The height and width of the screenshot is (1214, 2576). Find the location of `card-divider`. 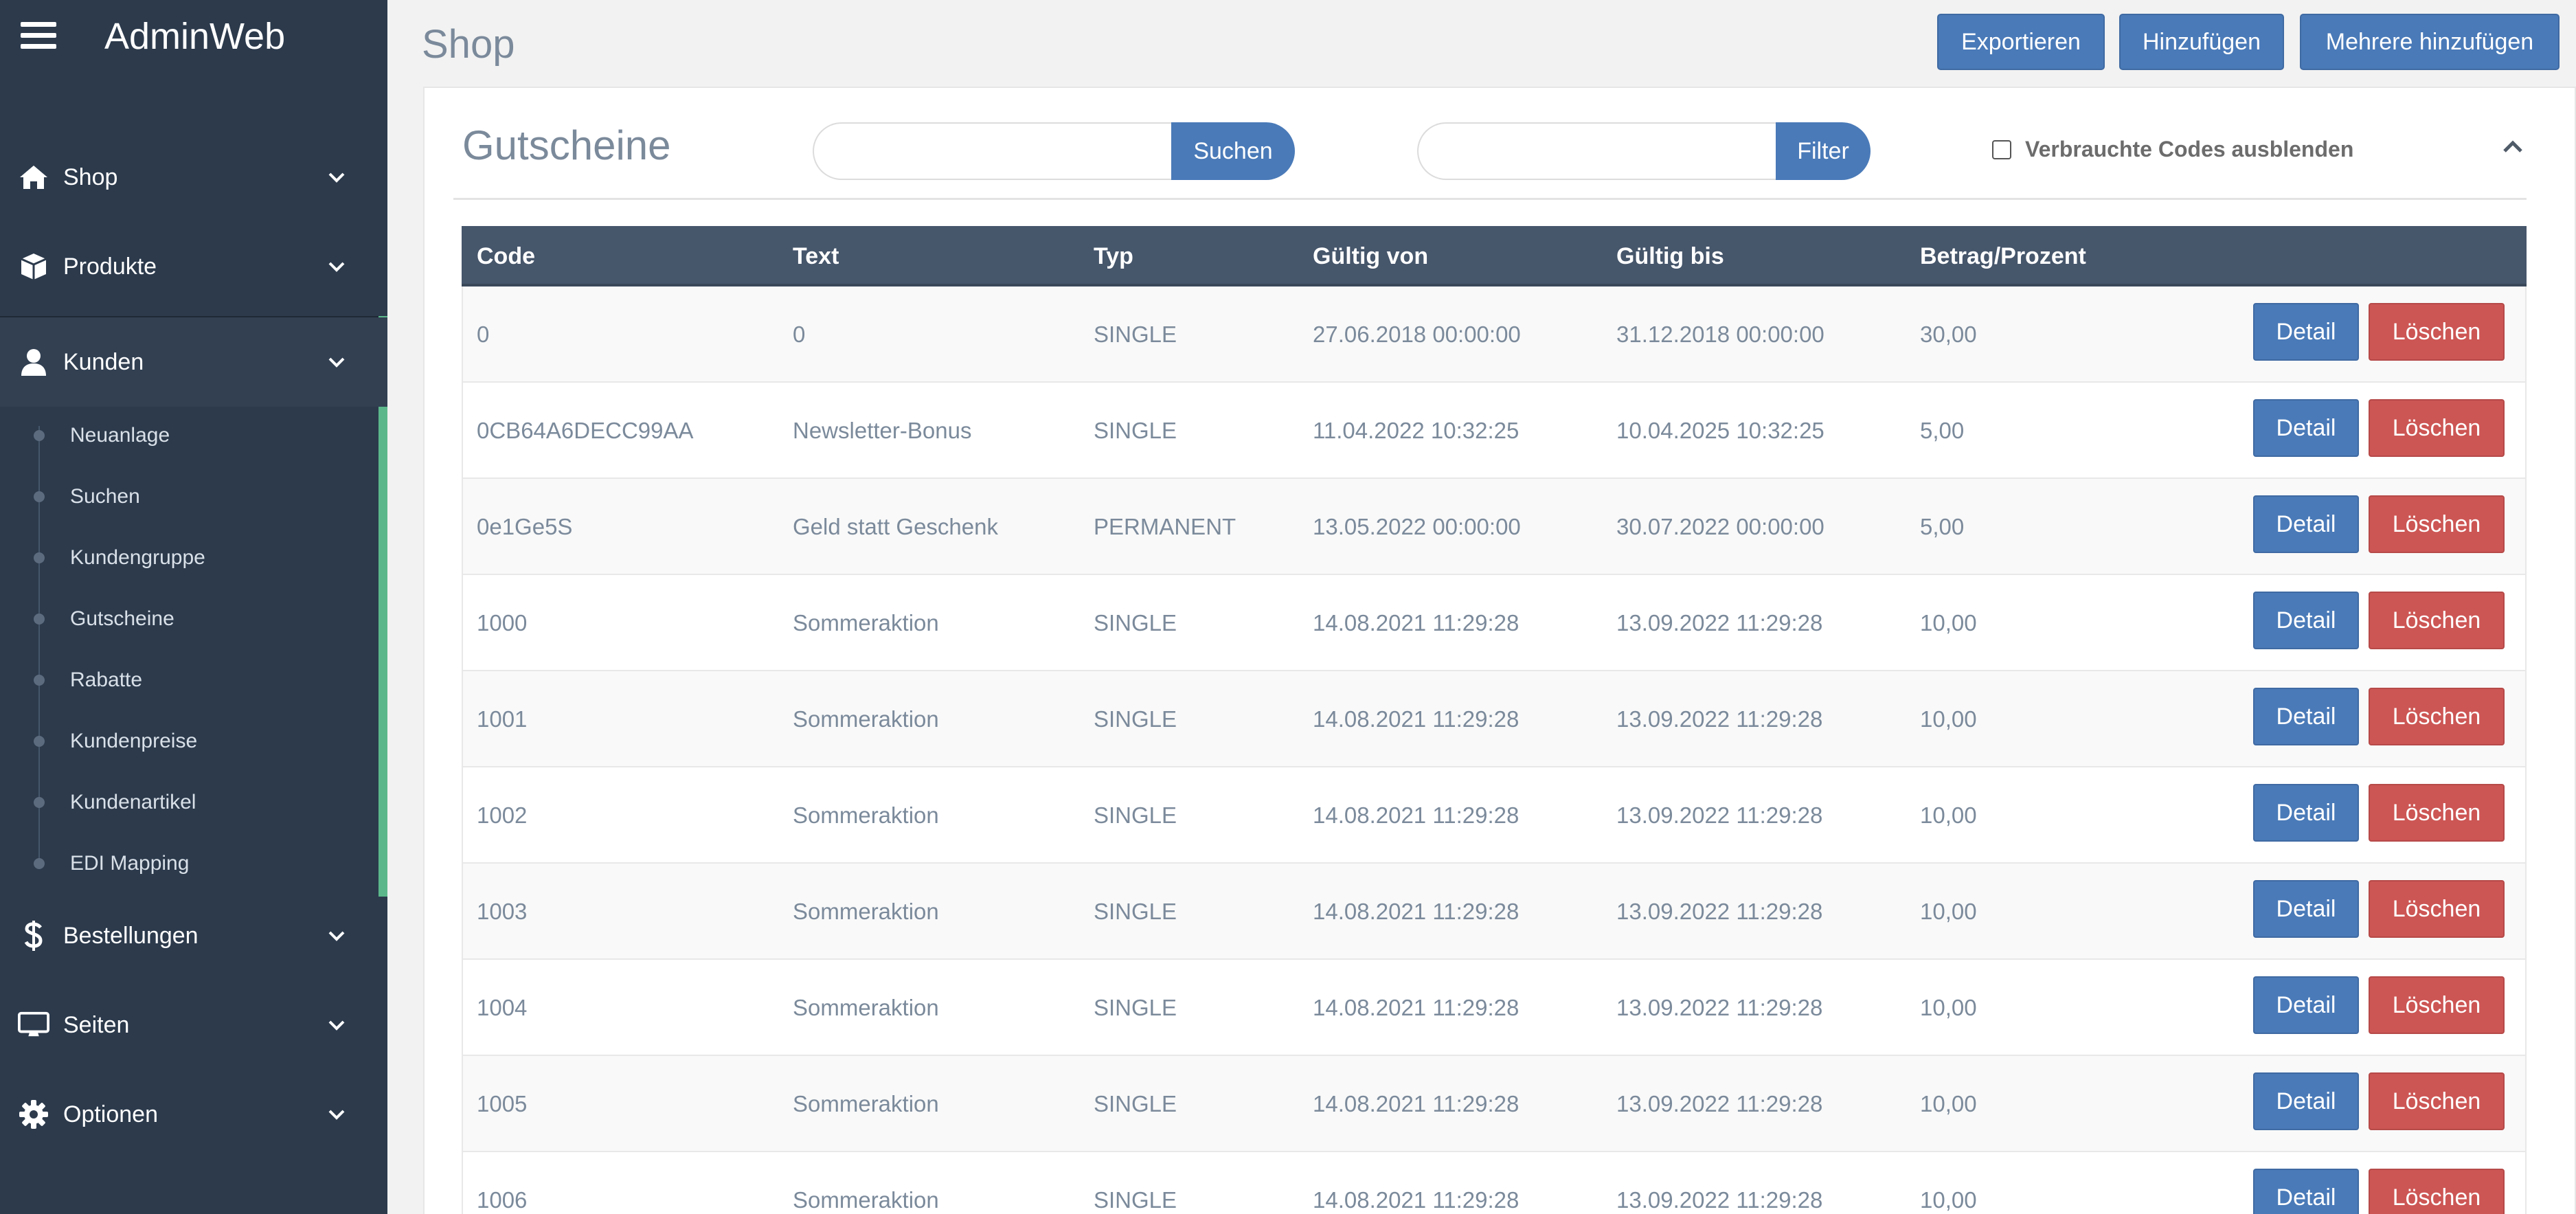

card-divider is located at coordinates (1490, 199).